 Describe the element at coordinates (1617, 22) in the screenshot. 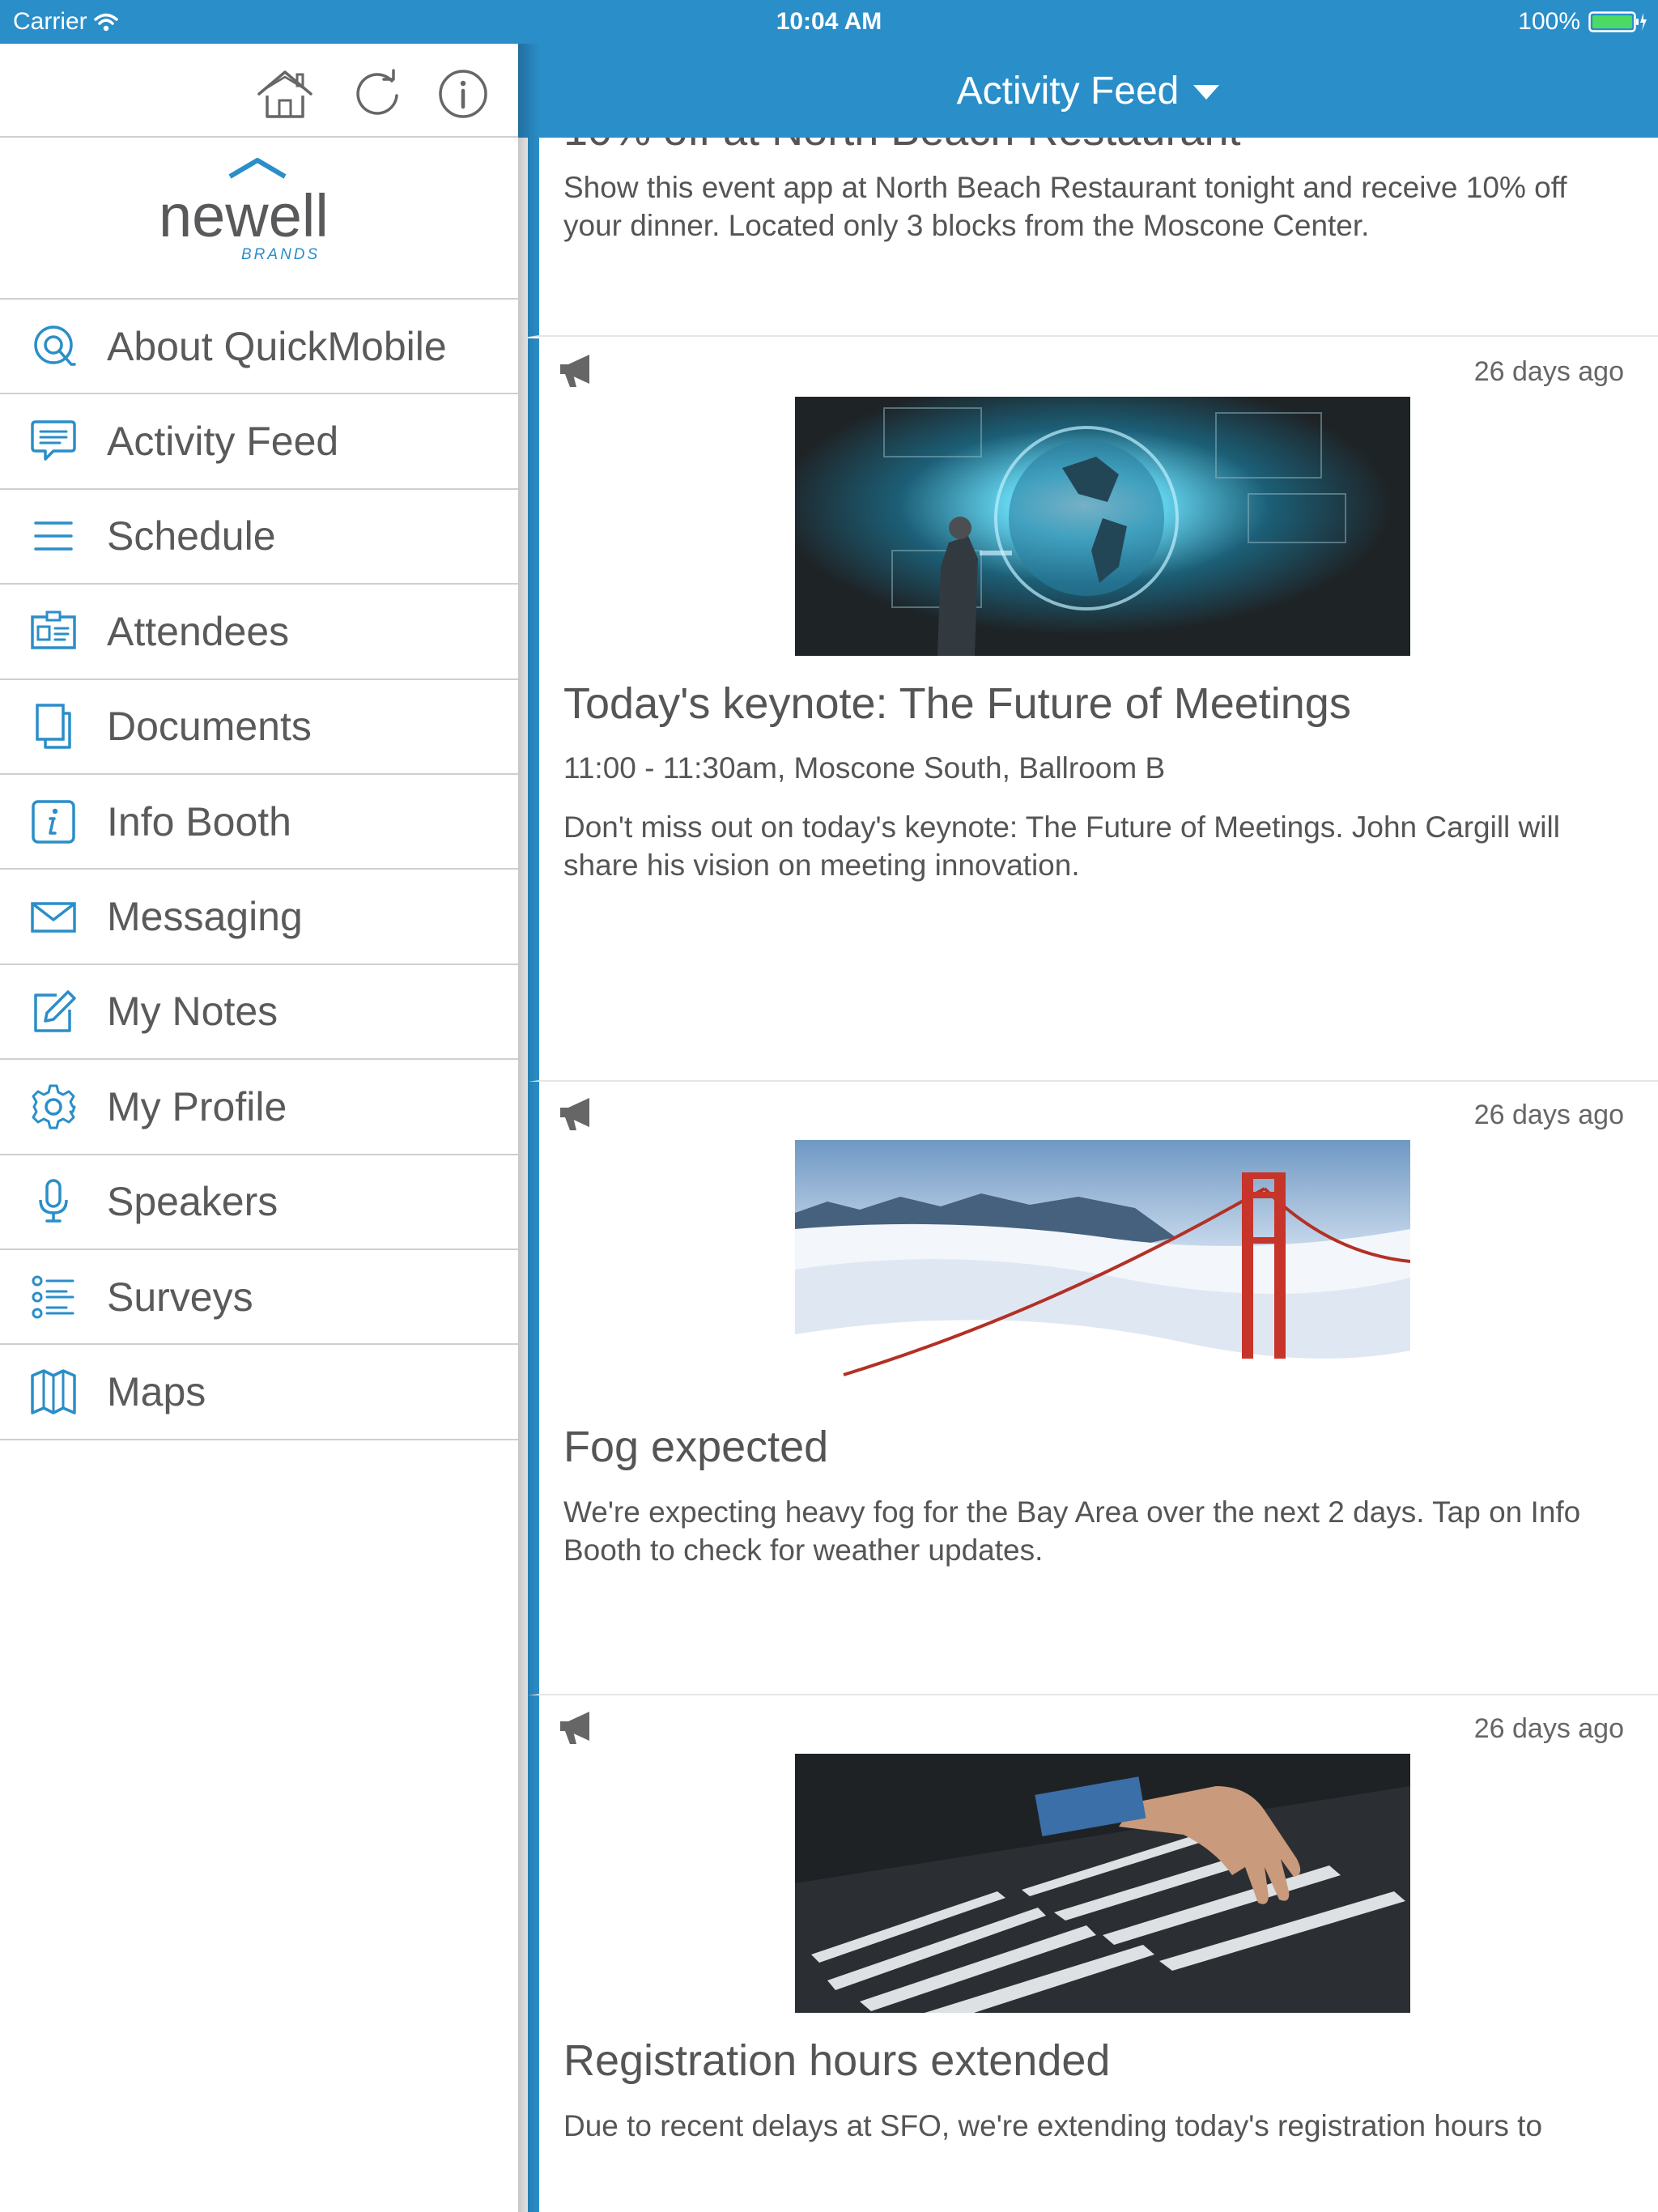

I see `battery-icon` at that location.